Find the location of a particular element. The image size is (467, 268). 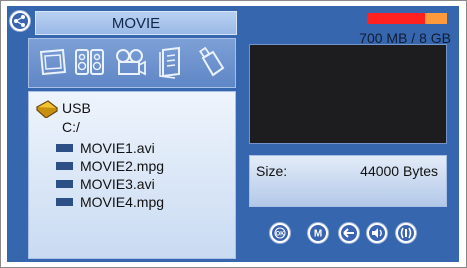

document-icon is located at coordinates (169, 62).